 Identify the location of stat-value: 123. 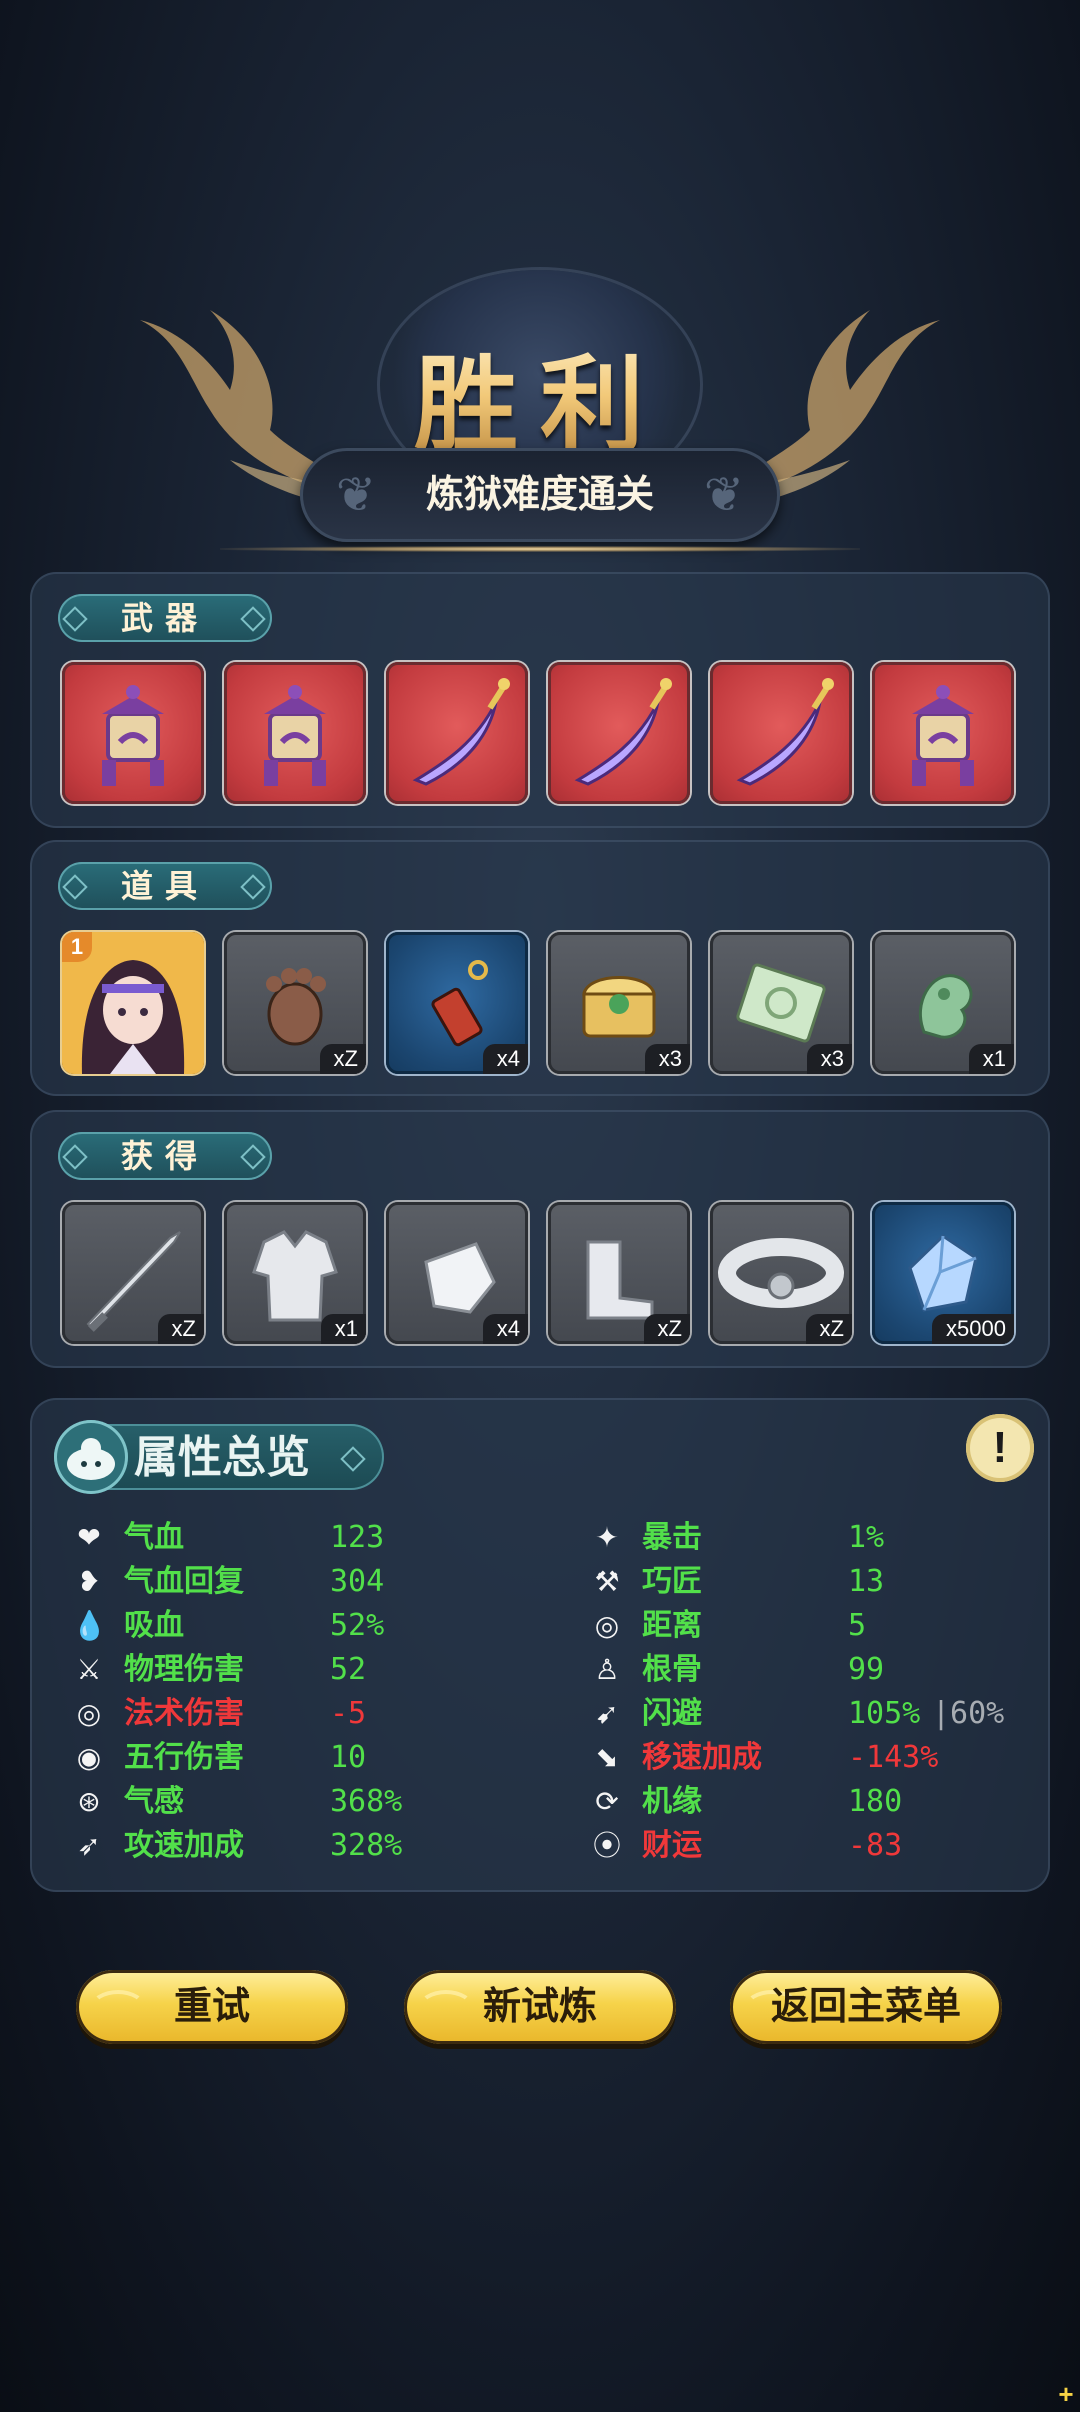
(357, 1537).